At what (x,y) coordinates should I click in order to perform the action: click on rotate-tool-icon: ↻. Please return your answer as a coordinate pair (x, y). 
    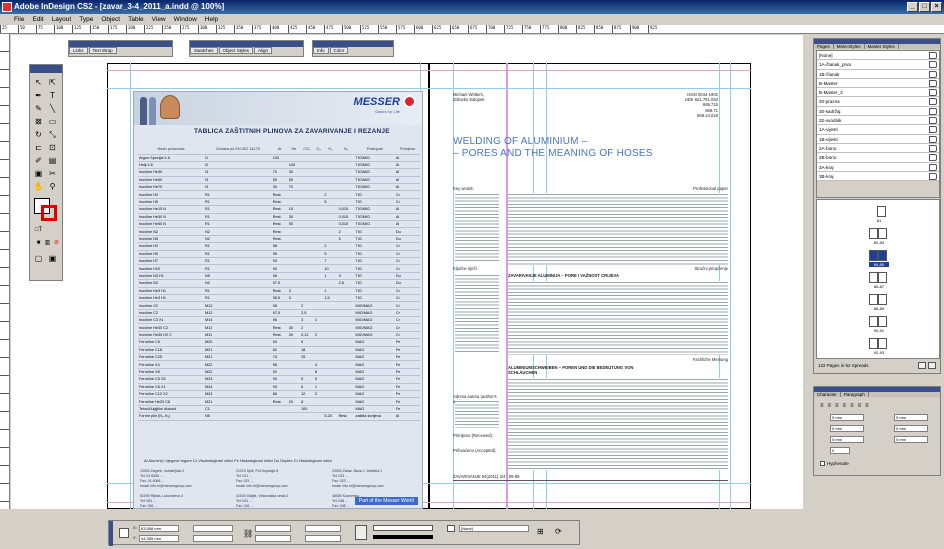
    Looking at the image, I should click on (38, 134).